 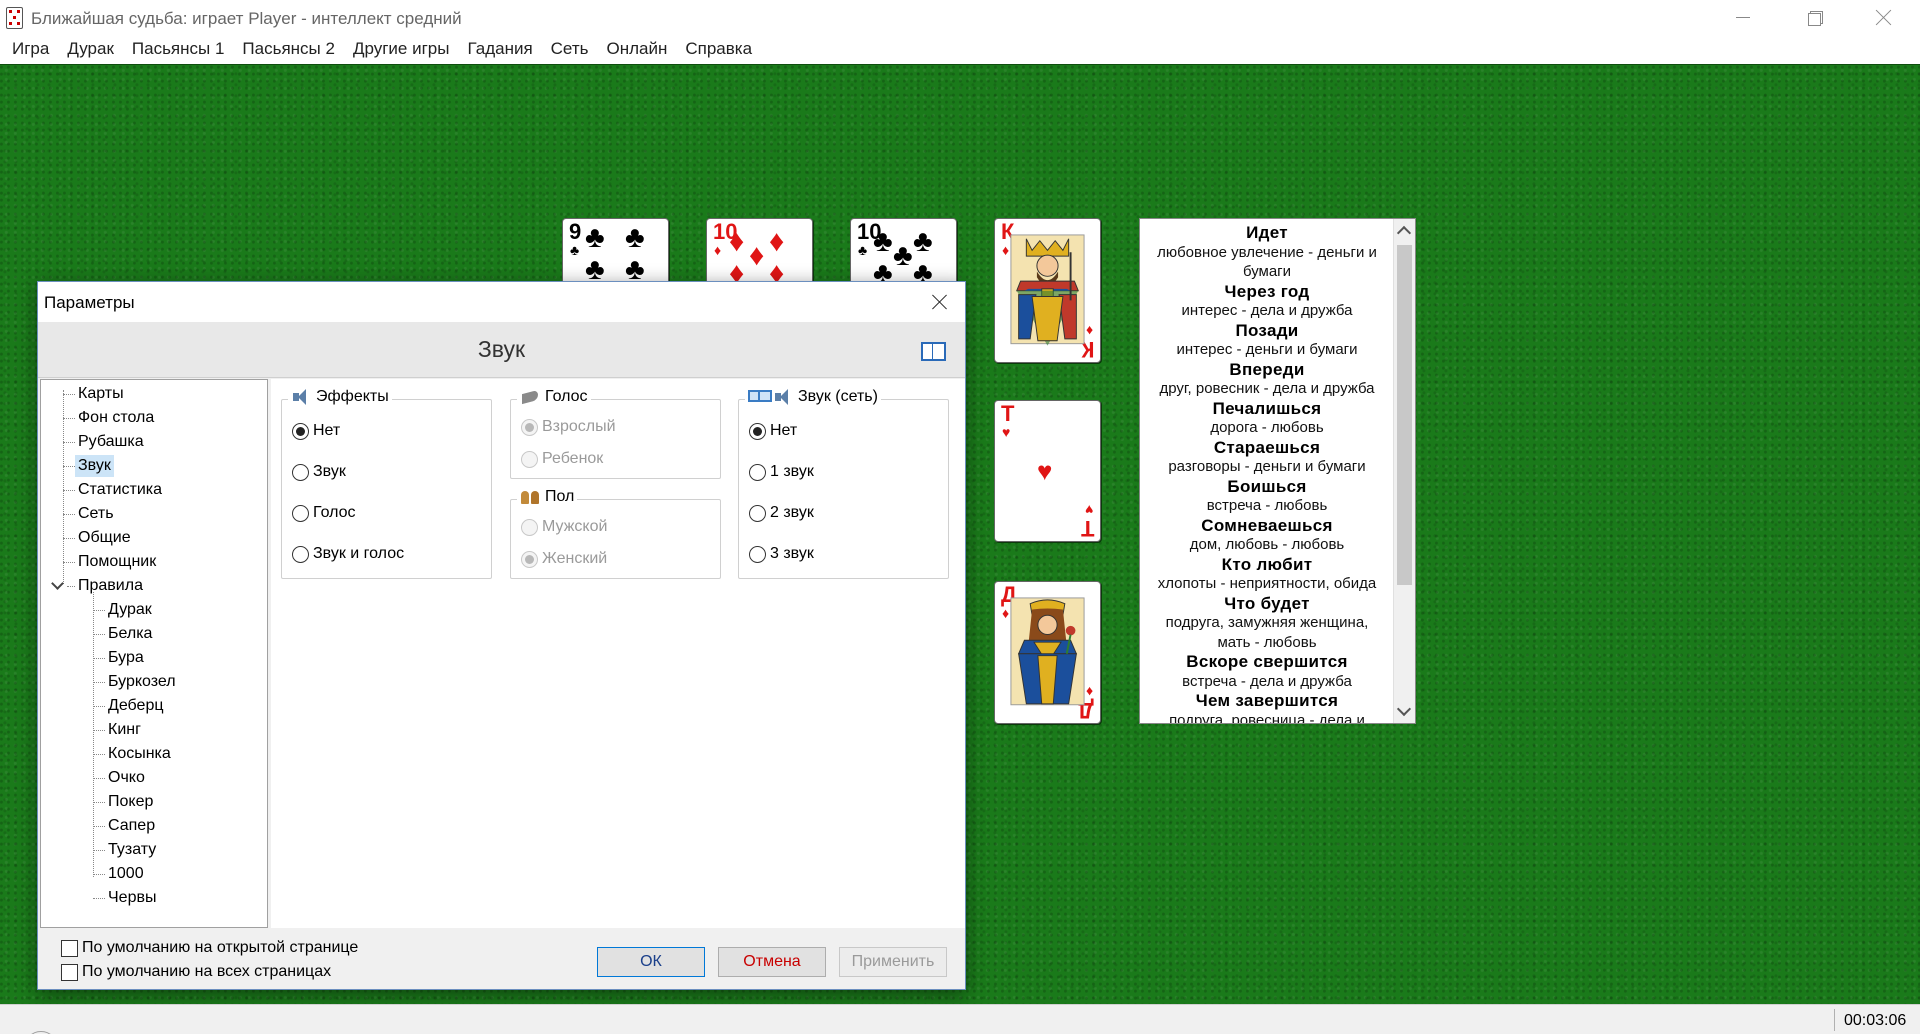 I want to click on gender-female-radio: Женский, so click(x=564, y=559).